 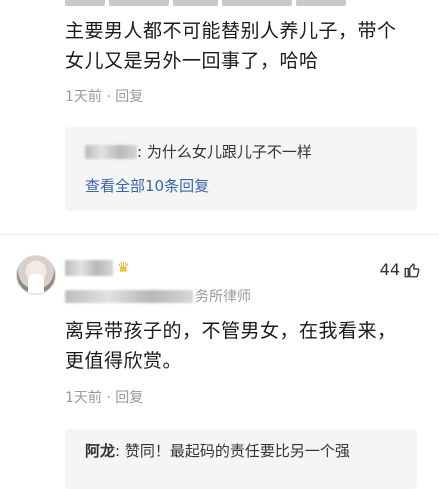 I want to click on comment-text: 主要男人都不可能替别人养儿子，带个 女儿又是另外一回事了，哈哈, so click(x=240, y=46).